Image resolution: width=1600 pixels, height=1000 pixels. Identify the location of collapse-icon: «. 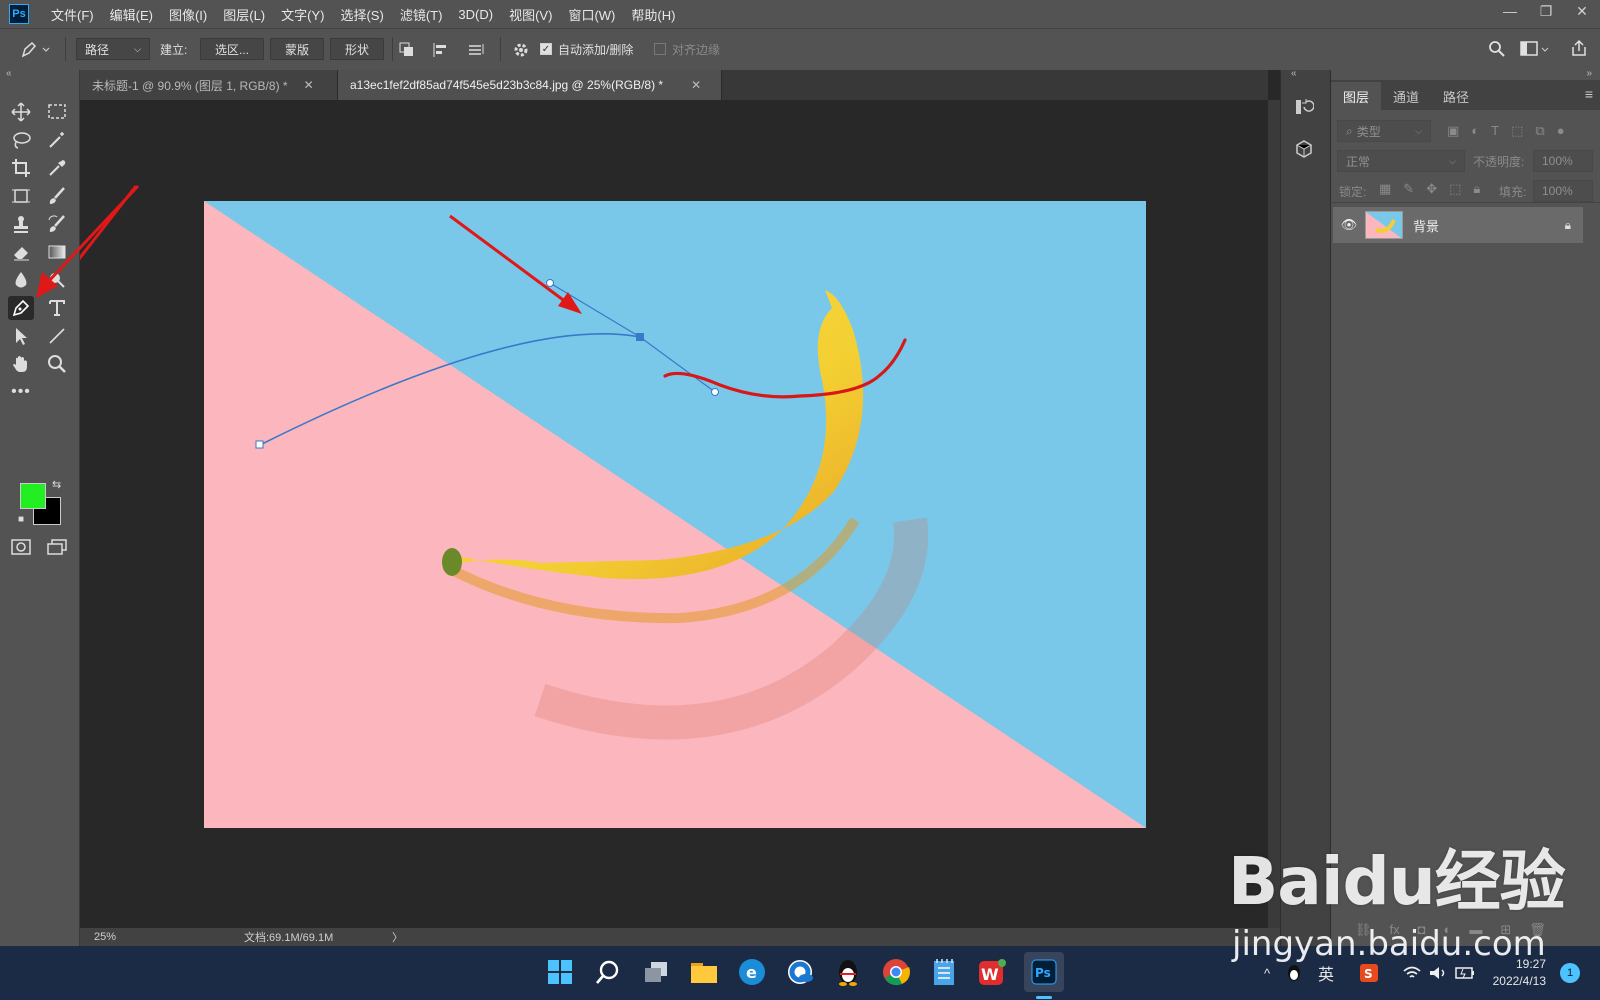
(9, 73).